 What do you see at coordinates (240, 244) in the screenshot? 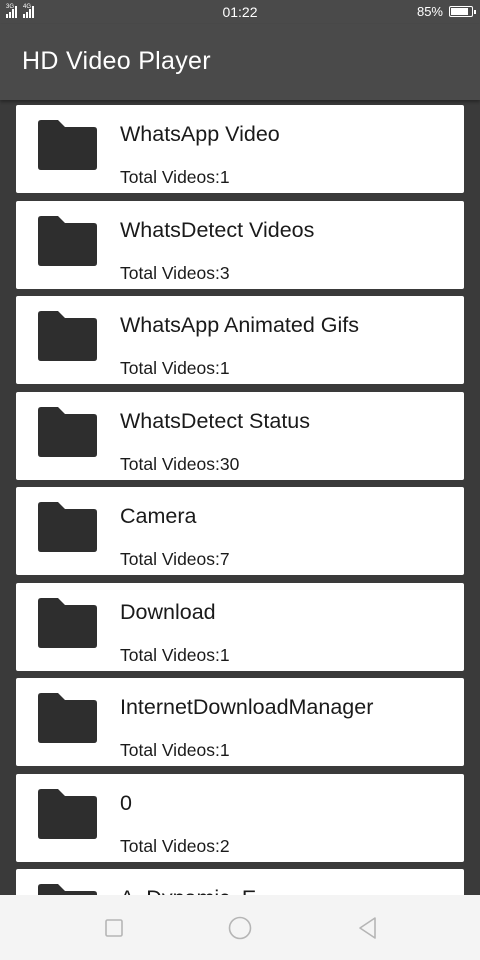
I see `folder-card: WhatsDetect Videos Total Videos:3` at bounding box center [240, 244].